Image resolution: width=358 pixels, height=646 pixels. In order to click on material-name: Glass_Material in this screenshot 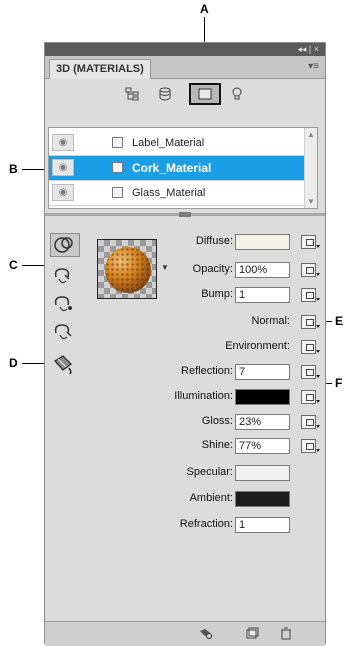, I will do `click(169, 193)`.